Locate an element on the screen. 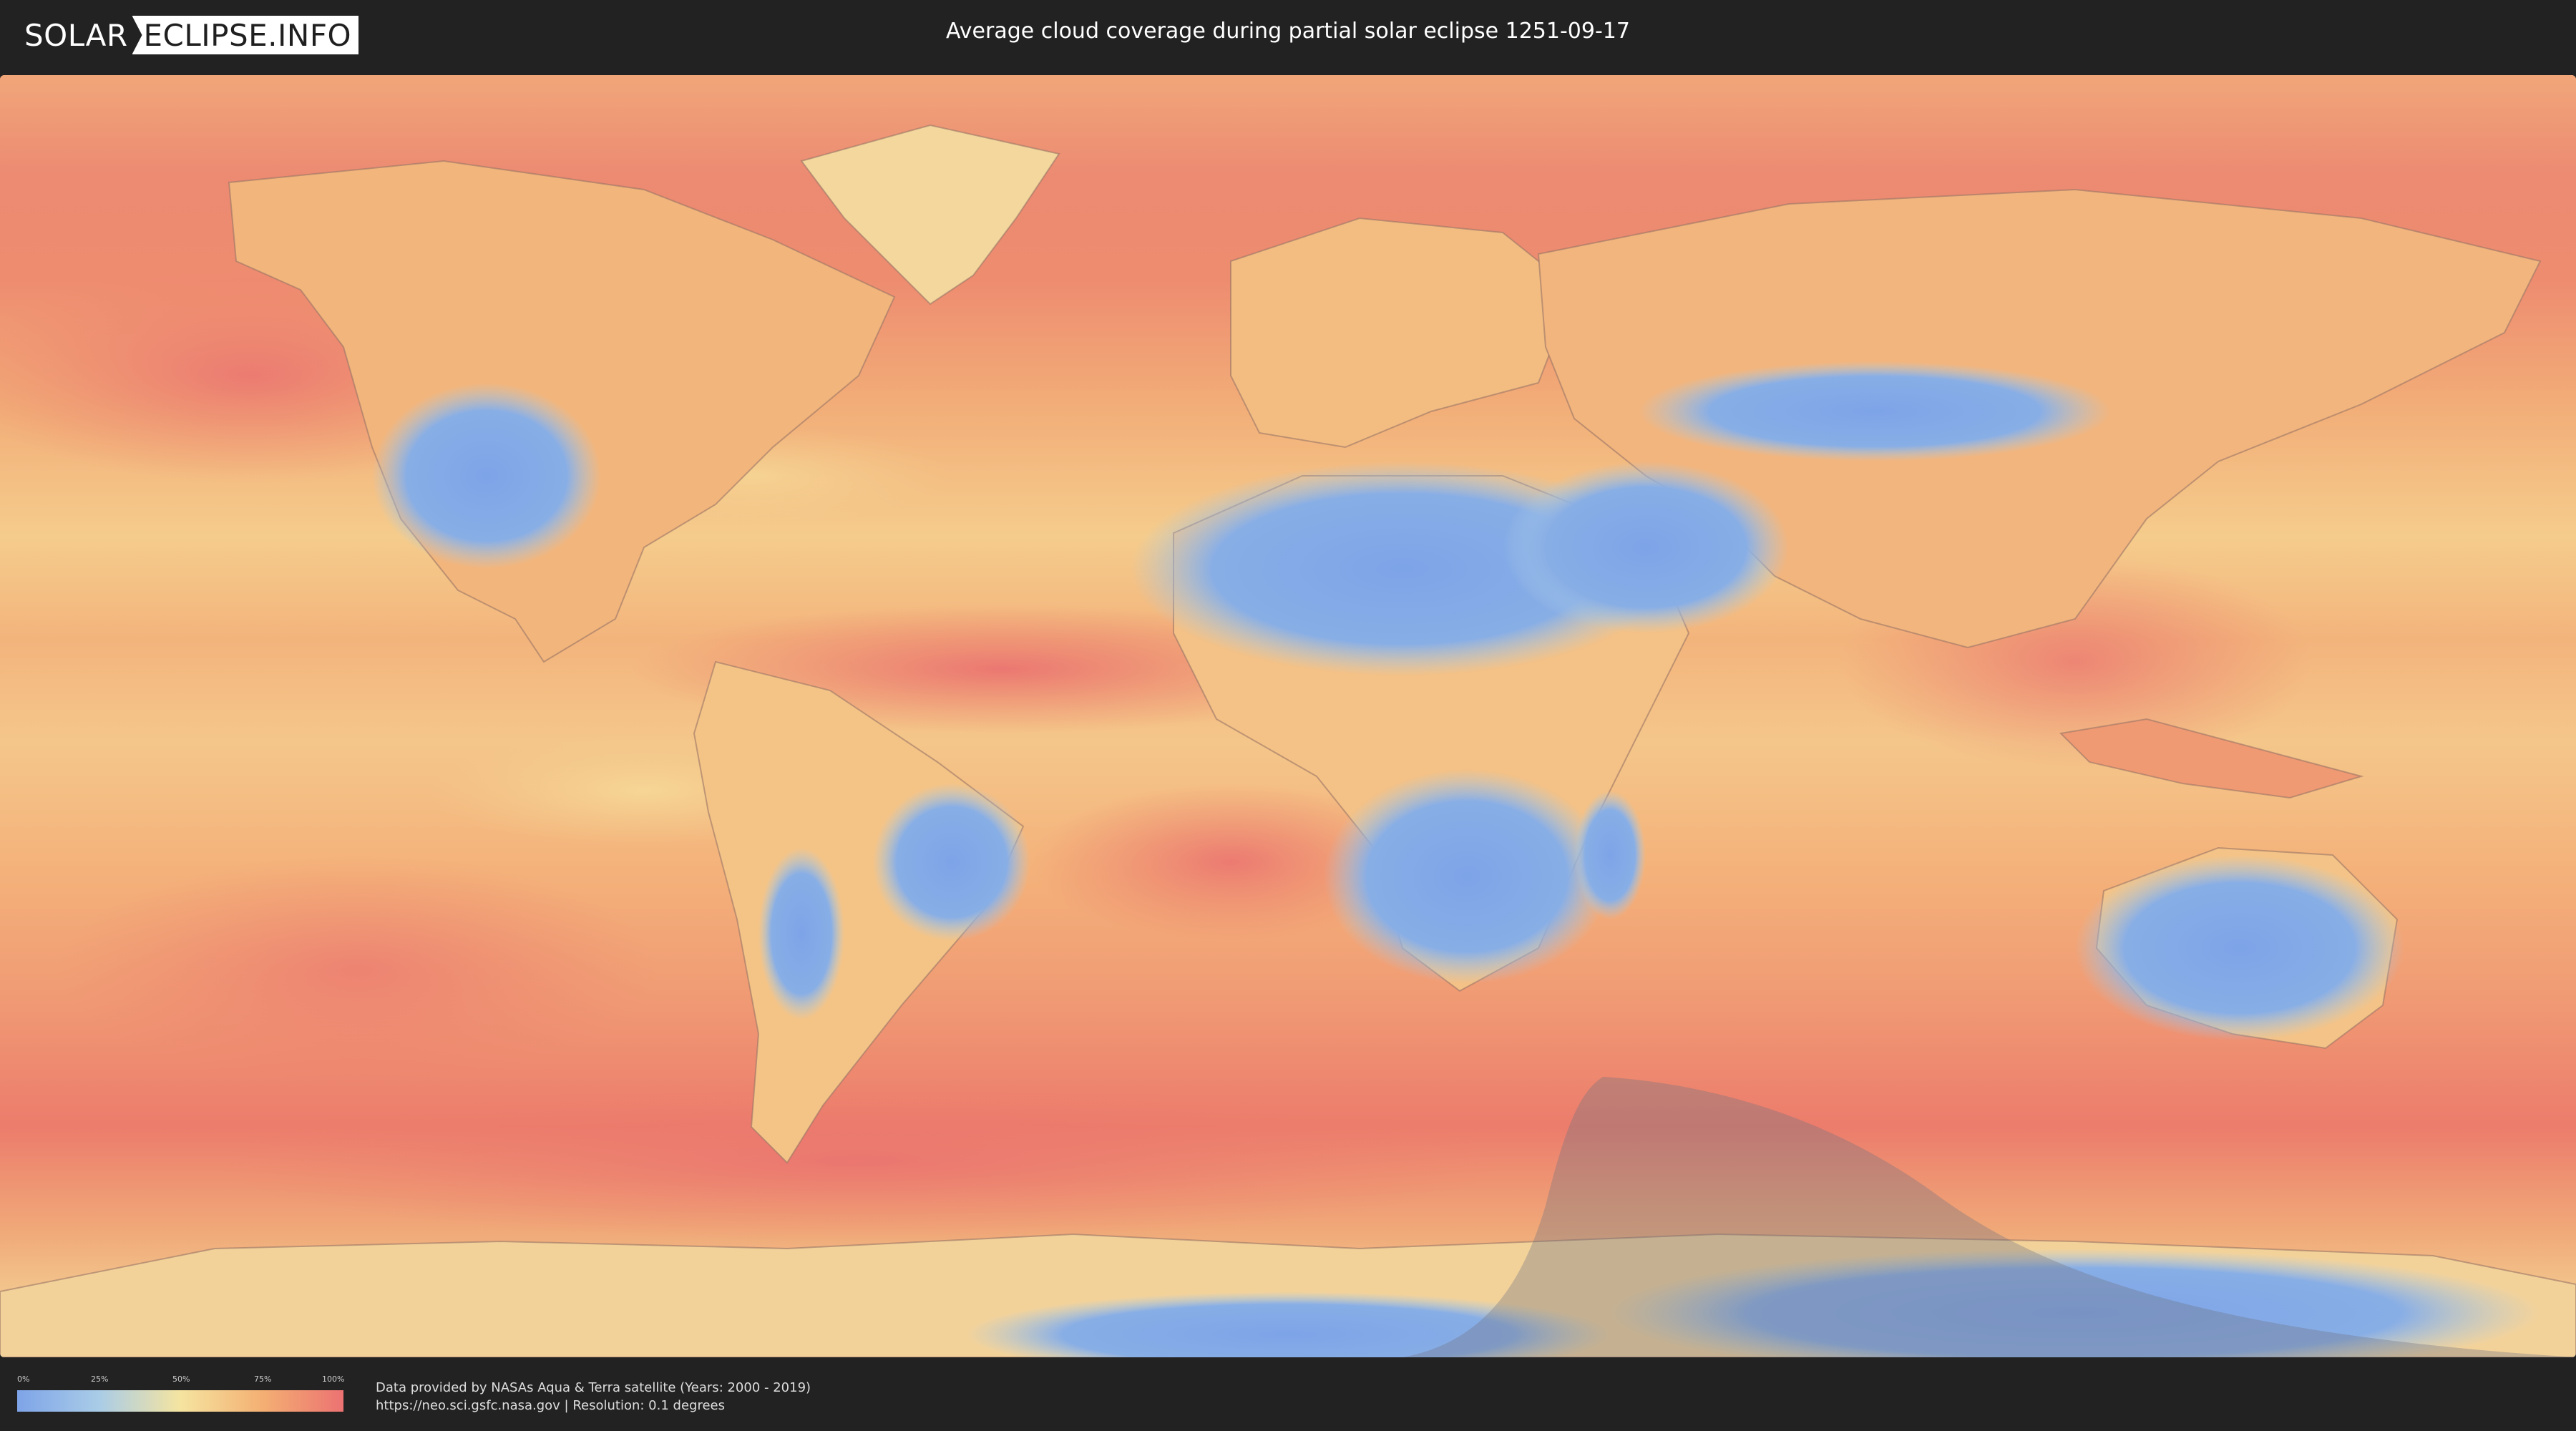 The height and width of the screenshot is (1431, 2576). legend-color-bar is located at coordinates (180, 1401).